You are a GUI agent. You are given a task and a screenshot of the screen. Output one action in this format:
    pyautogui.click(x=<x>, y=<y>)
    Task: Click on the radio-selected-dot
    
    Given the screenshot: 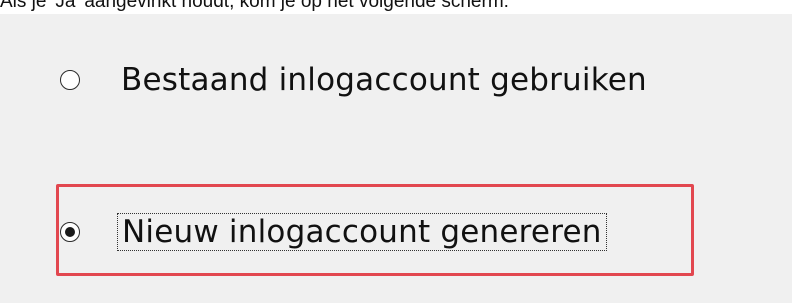 What is the action you would take?
    pyautogui.click(x=70, y=232)
    